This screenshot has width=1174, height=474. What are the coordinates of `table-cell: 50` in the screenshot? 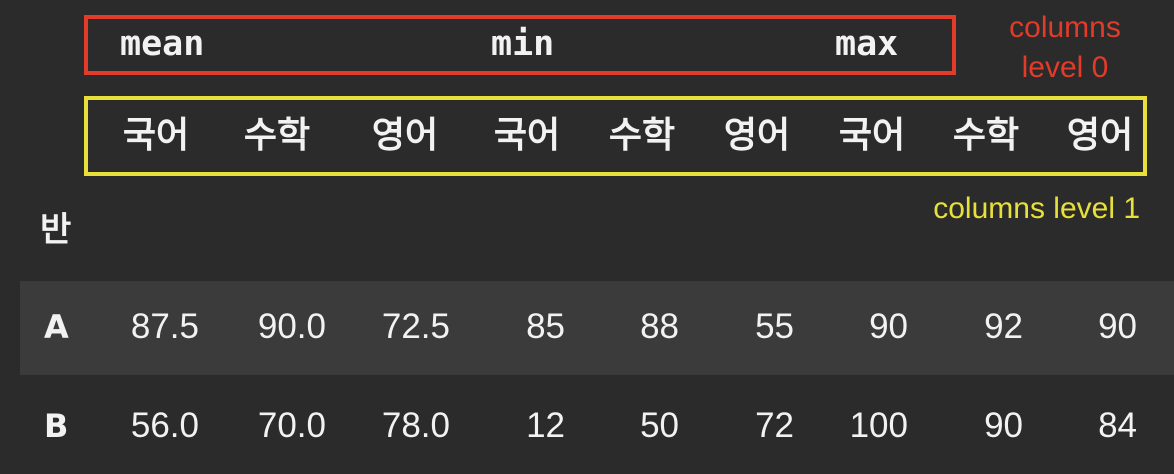 It's located at (659, 425).